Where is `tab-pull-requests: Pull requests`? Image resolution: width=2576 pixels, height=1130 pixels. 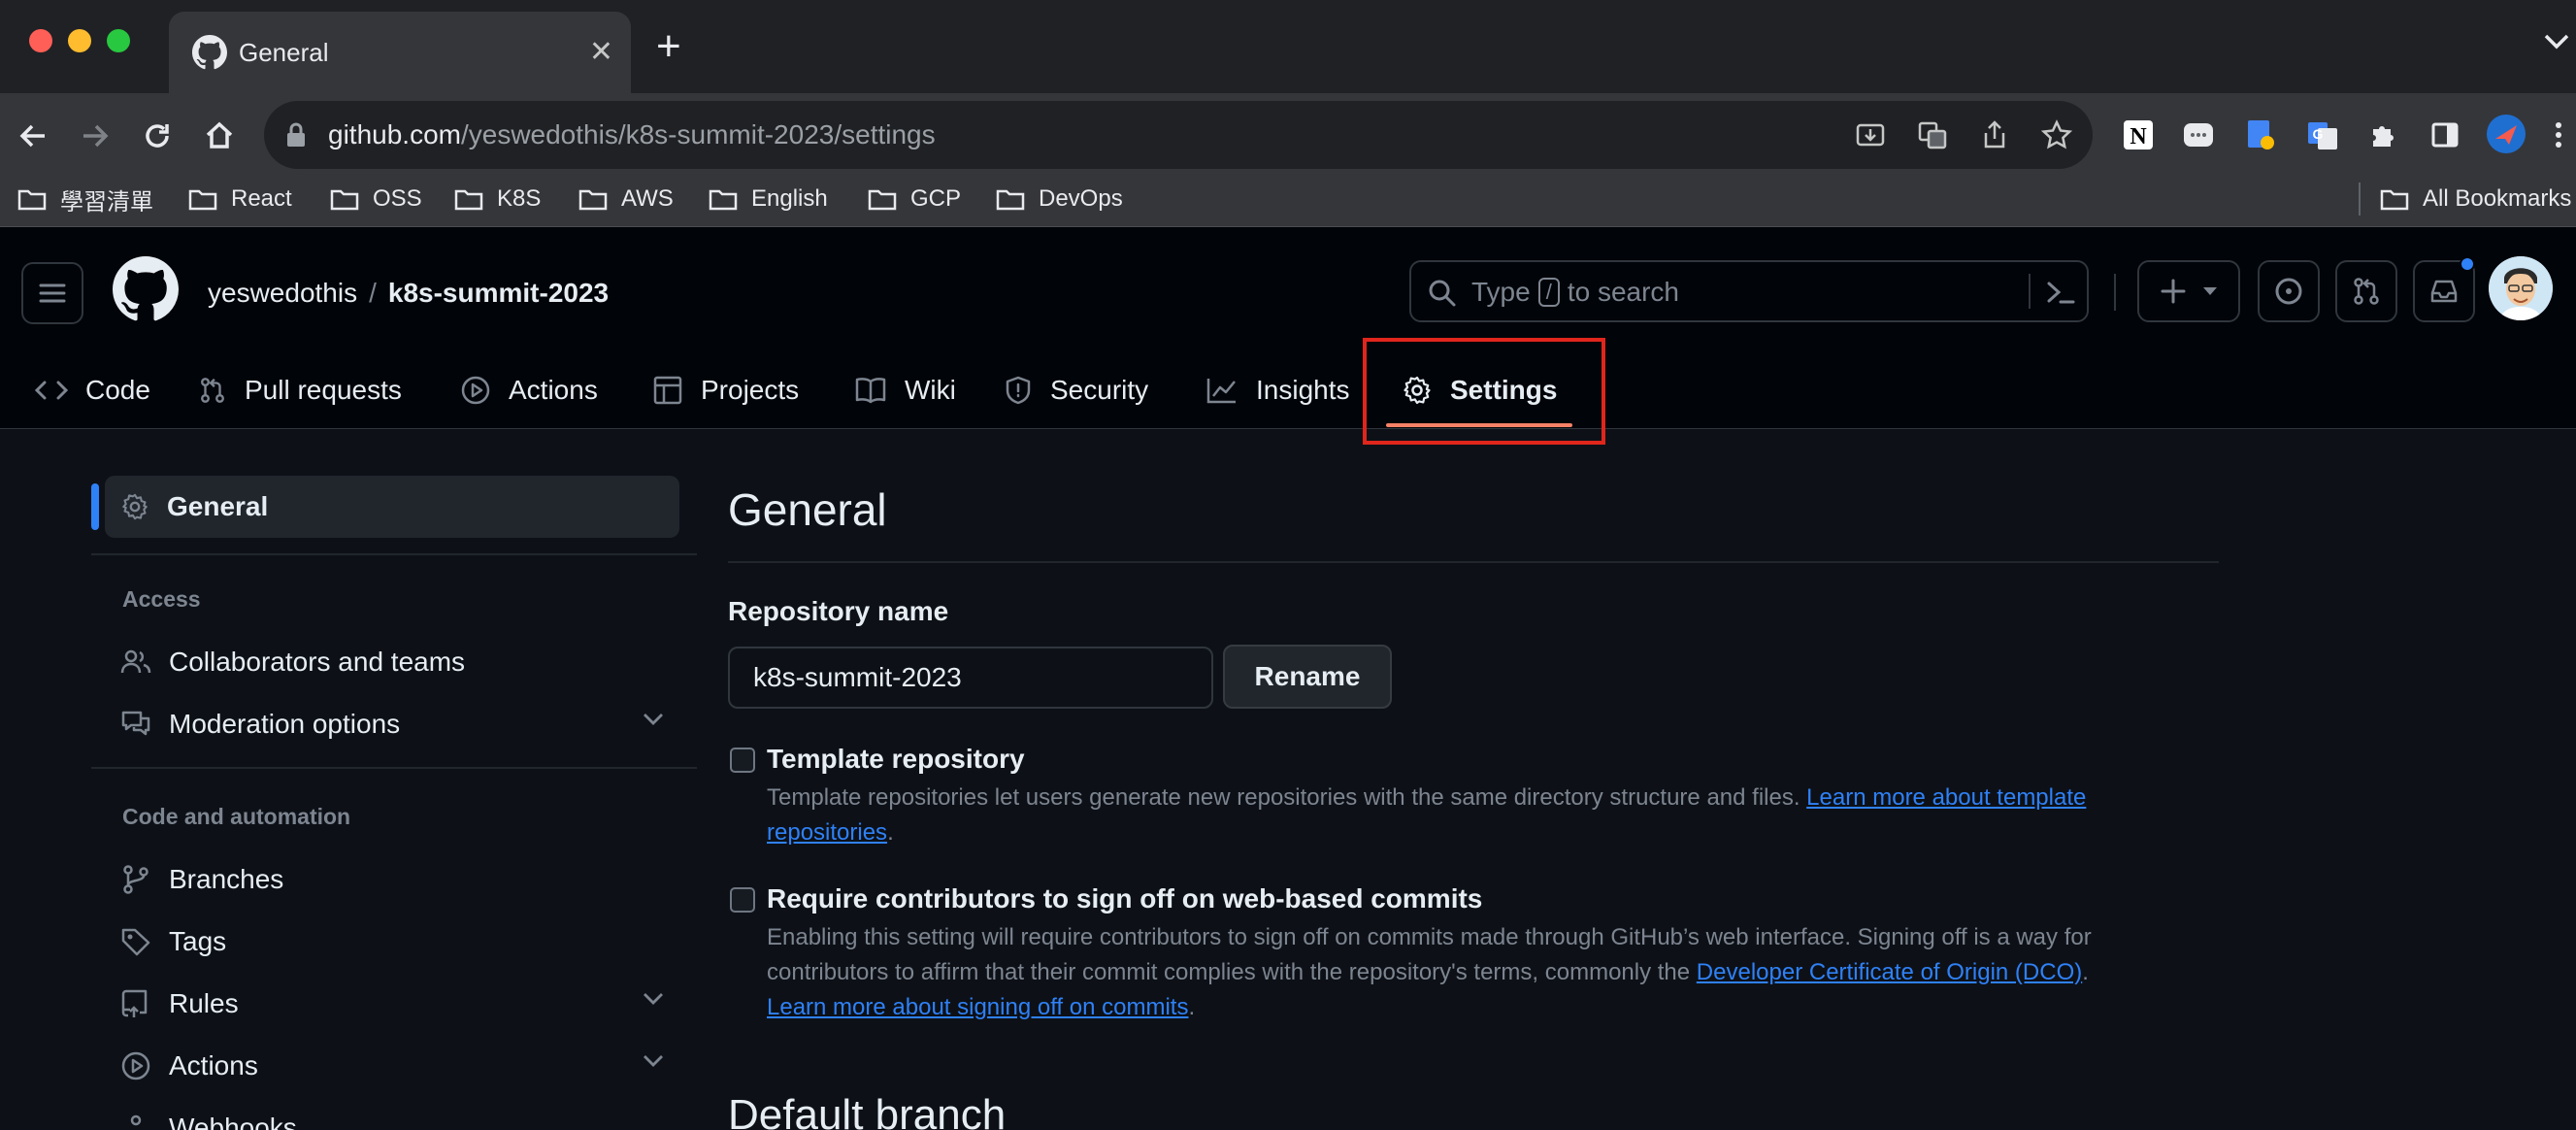 tab-pull-requests: Pull requests is located at coordinates (300, 390).